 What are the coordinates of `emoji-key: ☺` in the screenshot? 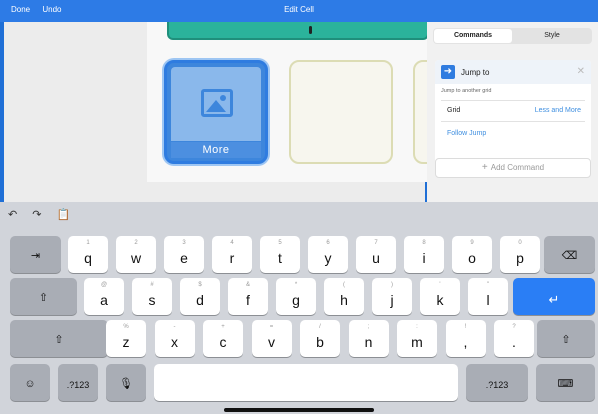 It's located at (30, 382).